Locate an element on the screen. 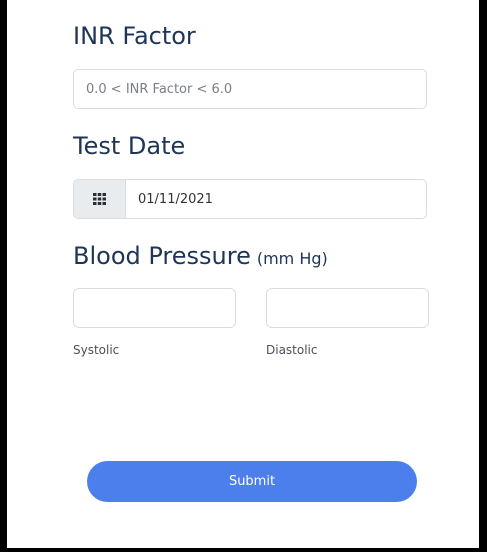  systolic-field is located at coordinates (156, 308).